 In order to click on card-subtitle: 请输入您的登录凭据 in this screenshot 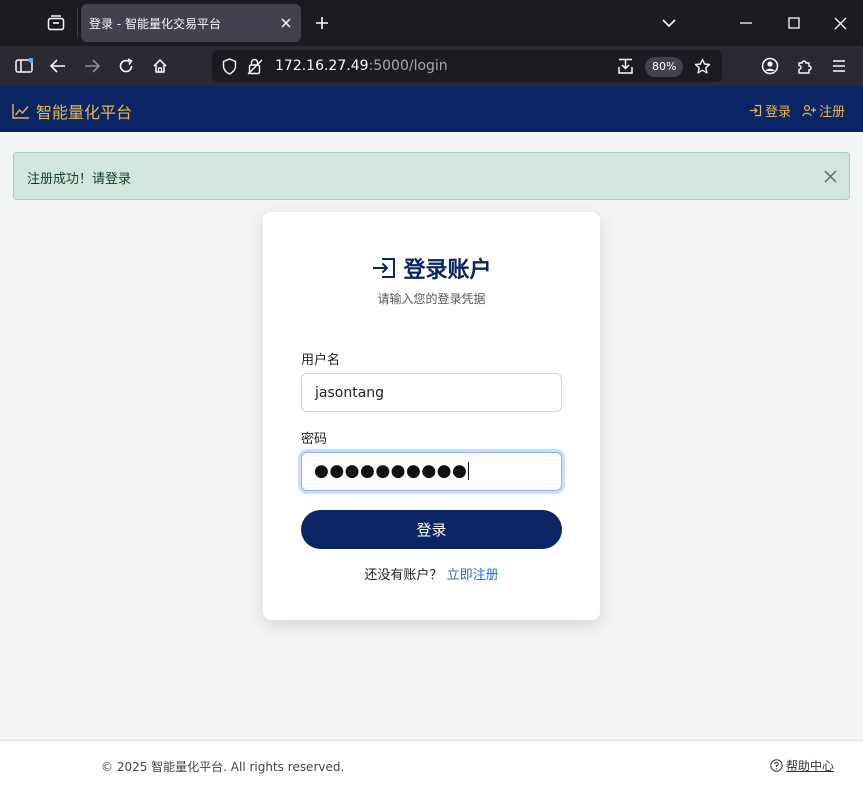, I will do `click(431, 299)`.